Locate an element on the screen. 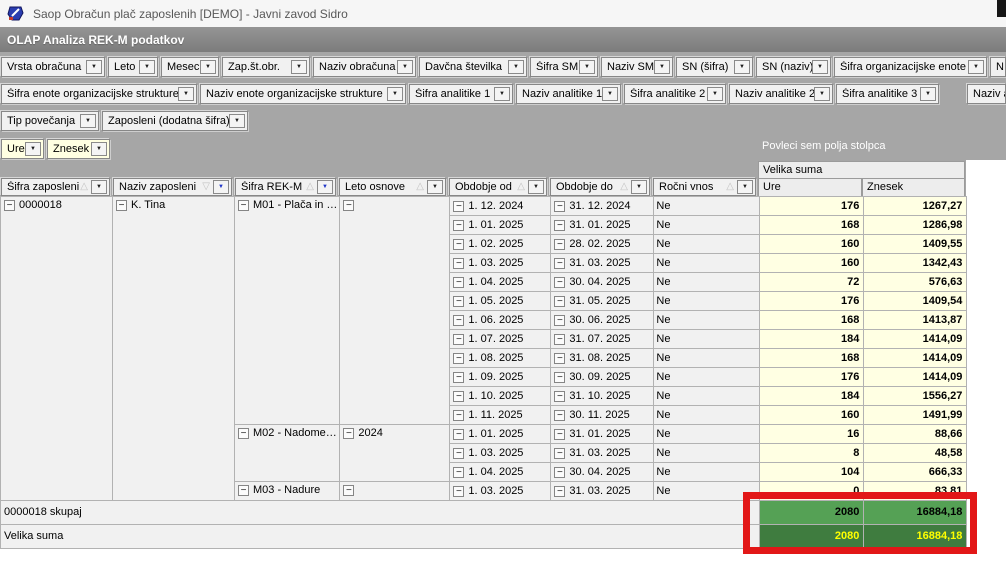 This screenshot has width=1006, height=561. filter-field-naziv-sm: Naziv SM ▼ is located at coordinates (637, 67).